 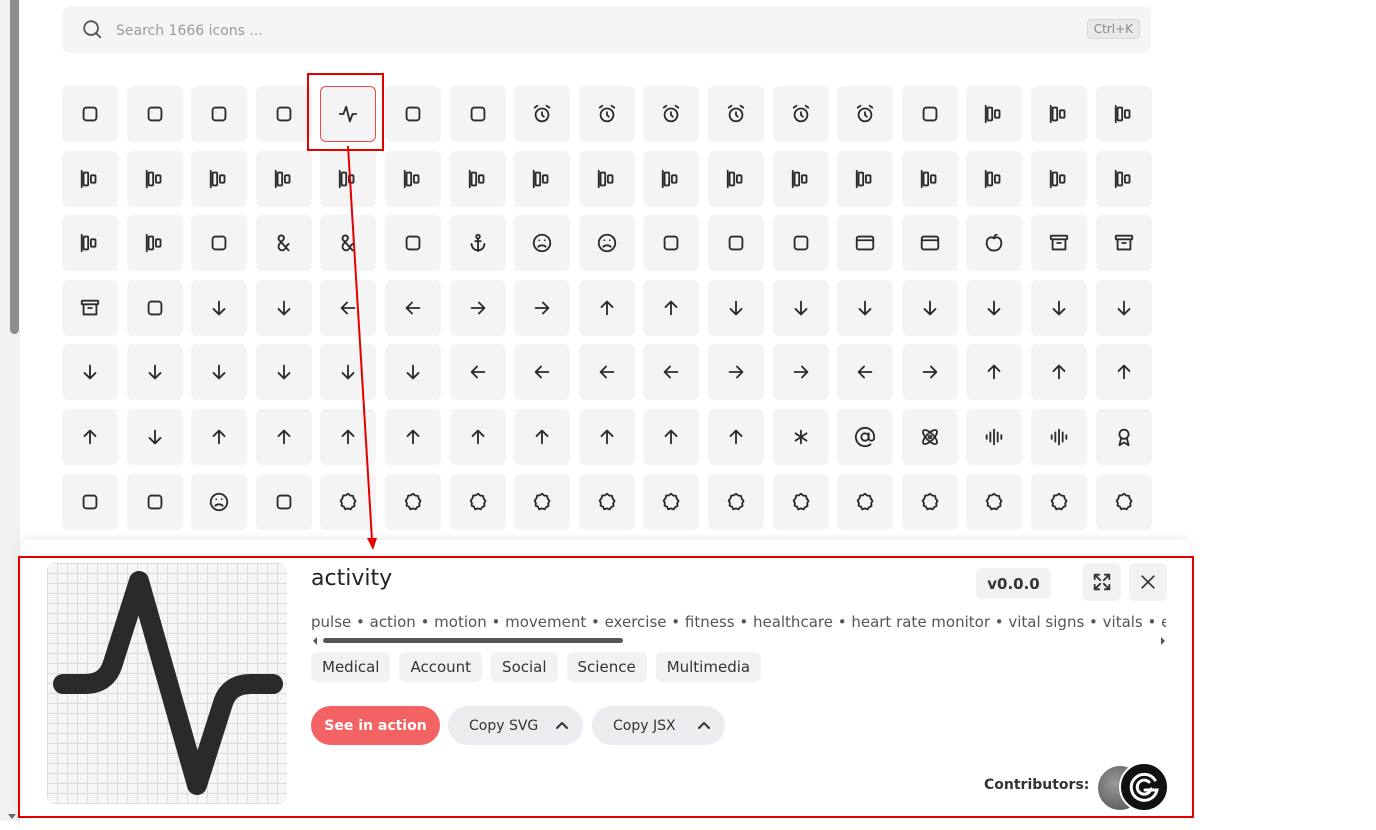 What do you see at coordinates (315, 641) in the screenshot?
I see `scroll-left-arrow` at bounding box center [315, 641].